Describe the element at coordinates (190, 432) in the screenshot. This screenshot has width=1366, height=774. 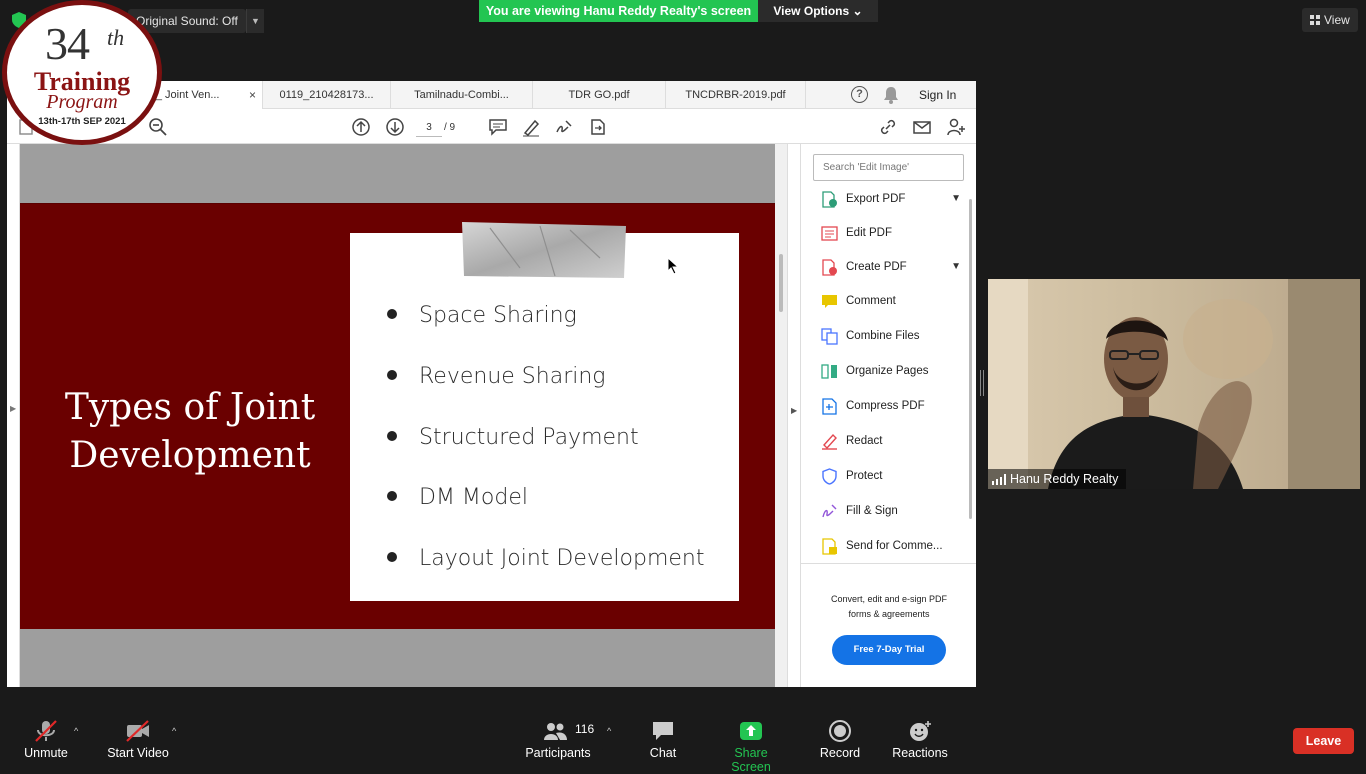
I see `slide-title: Types of Joint Development` at that location.